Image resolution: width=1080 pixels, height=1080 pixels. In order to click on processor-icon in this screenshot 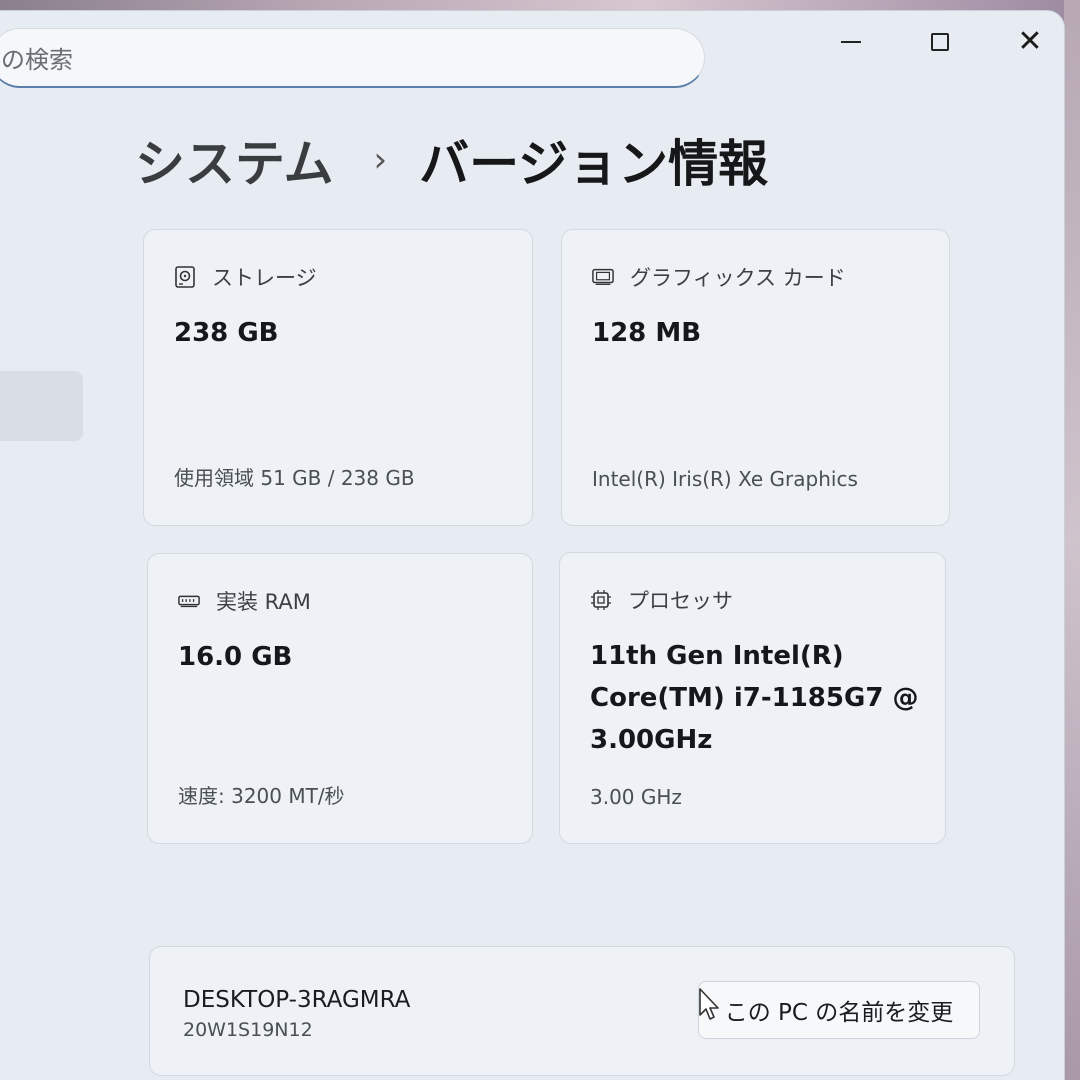, I will do `click(601, 600)`.